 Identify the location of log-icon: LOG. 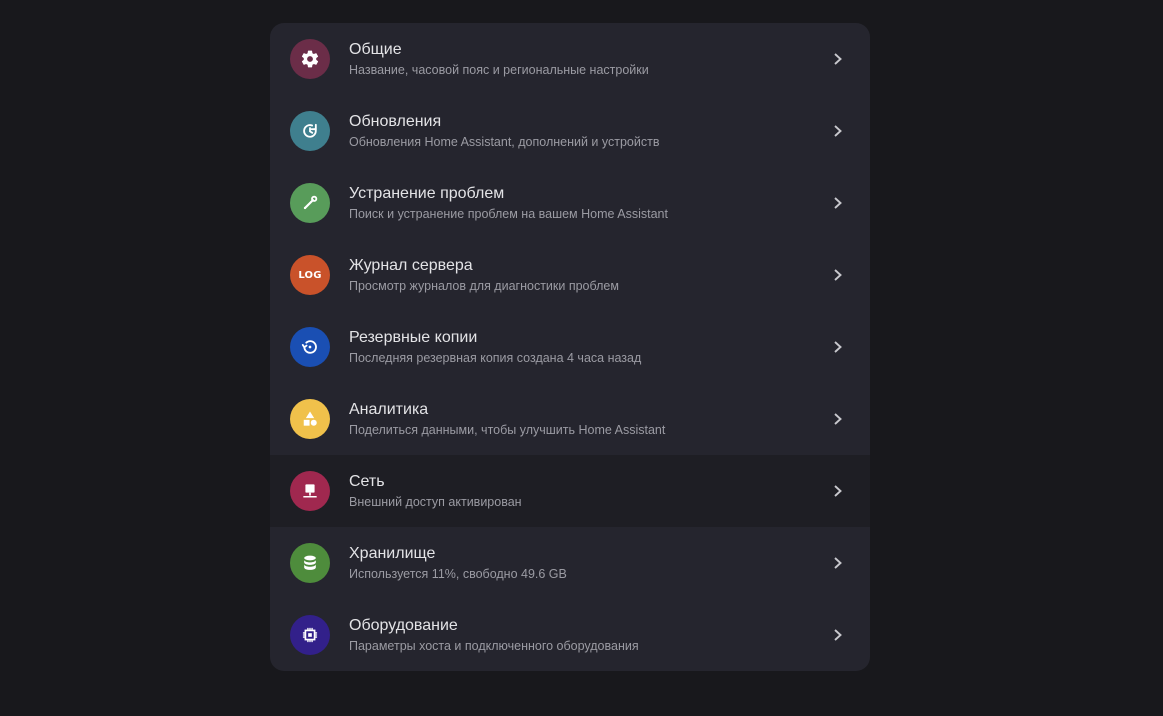
(310, 275).